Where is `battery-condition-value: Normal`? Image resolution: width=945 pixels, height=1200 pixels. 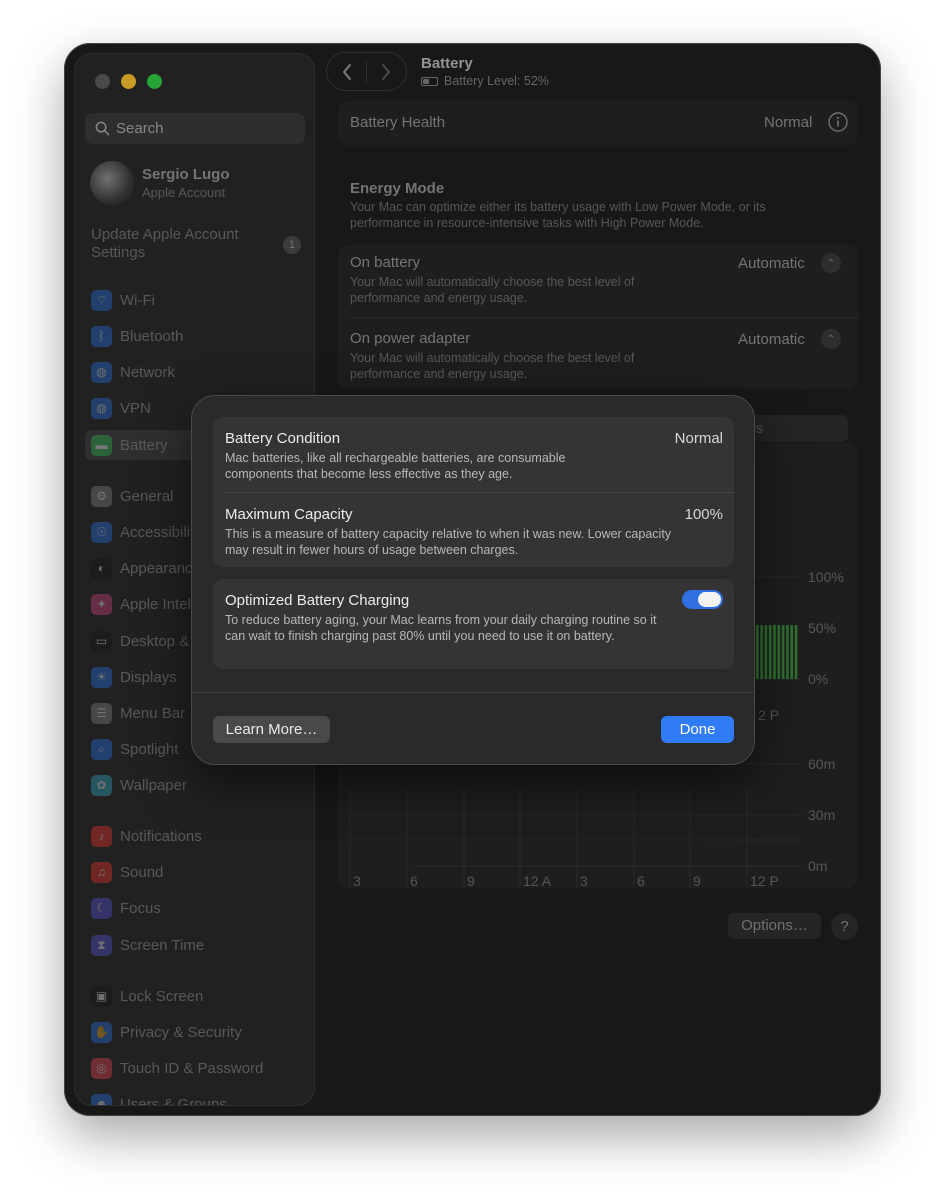 battery-condition-value: Normal is located at coordinates (698, 438).